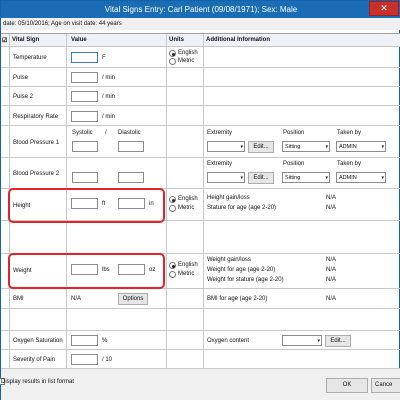 The width and height of the screenshot is (400, 400). I want to click on weight-highlight, so click(86, 271).